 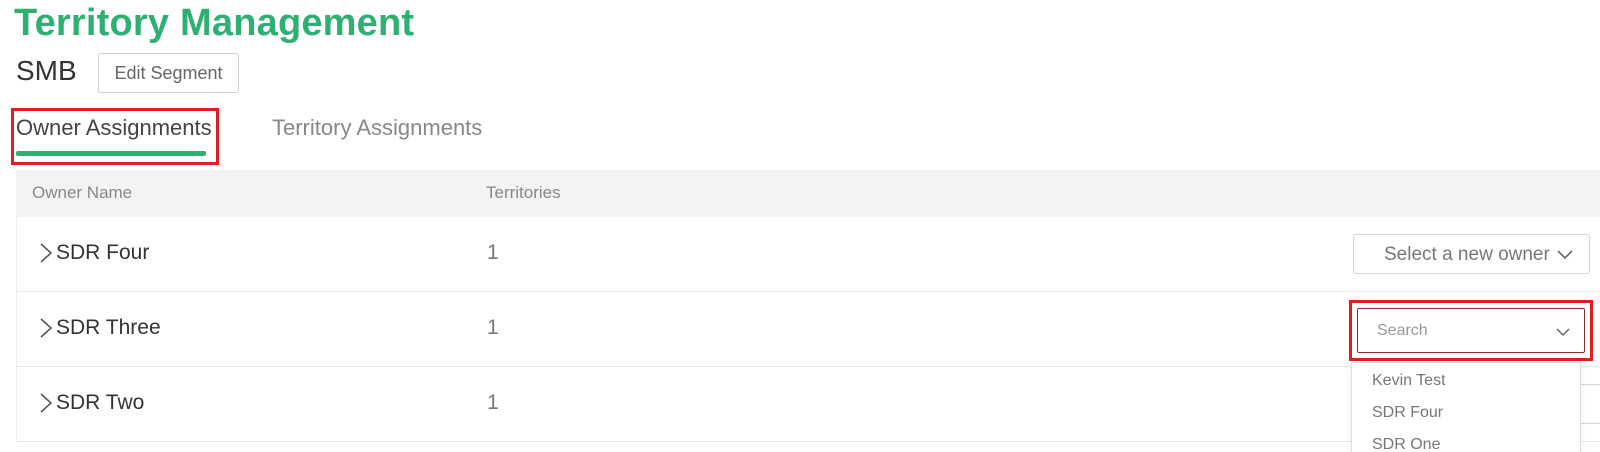 What do you see at coordinates (808, 193) in the screenshot?
I see `table-header: Owner Name Territories` at bounding box center [808, 193].